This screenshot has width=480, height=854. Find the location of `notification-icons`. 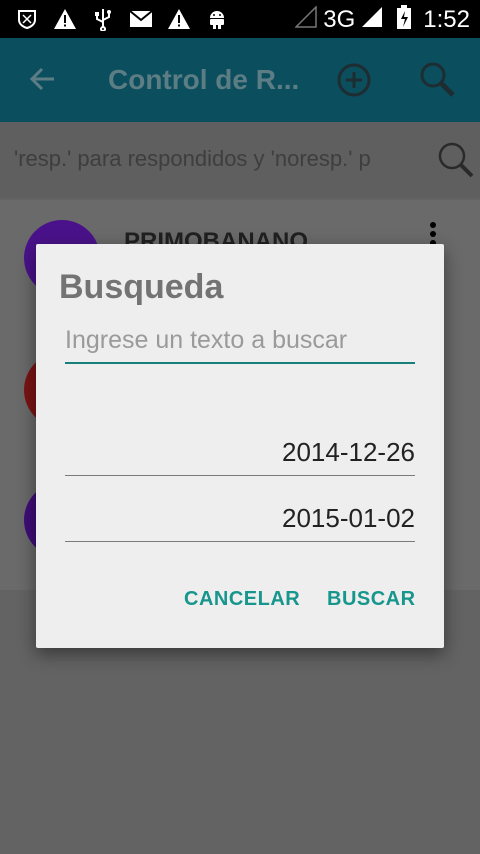

notification-icons is located at coordinates (122, 19).